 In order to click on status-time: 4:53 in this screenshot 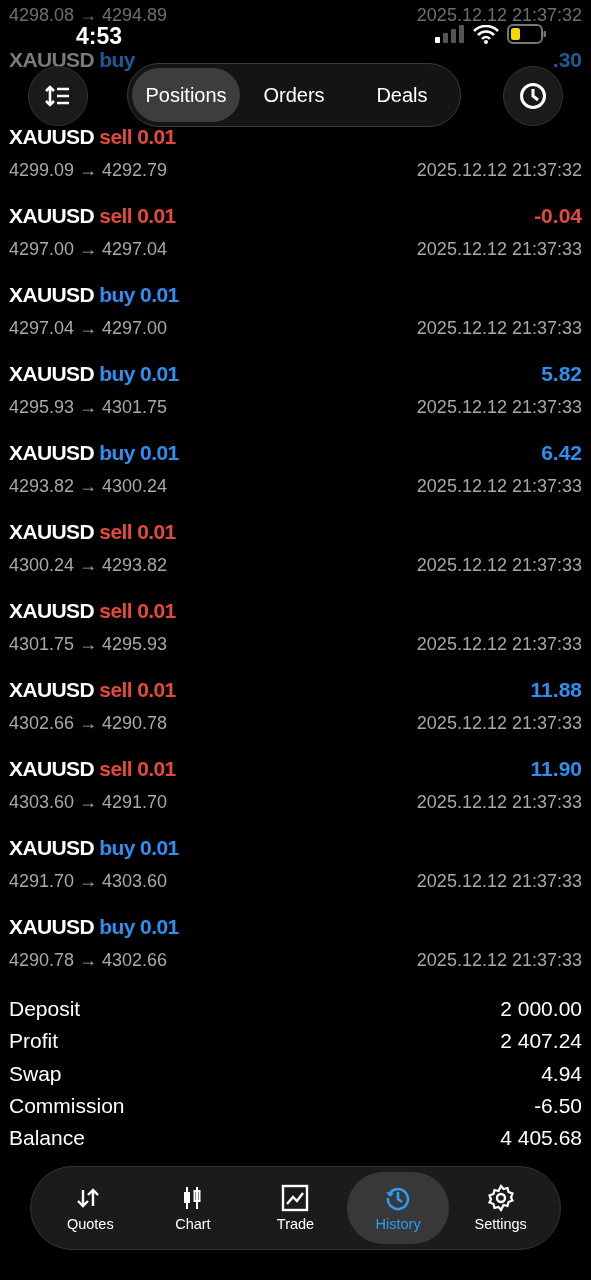, I will do `click(99, 36)`.